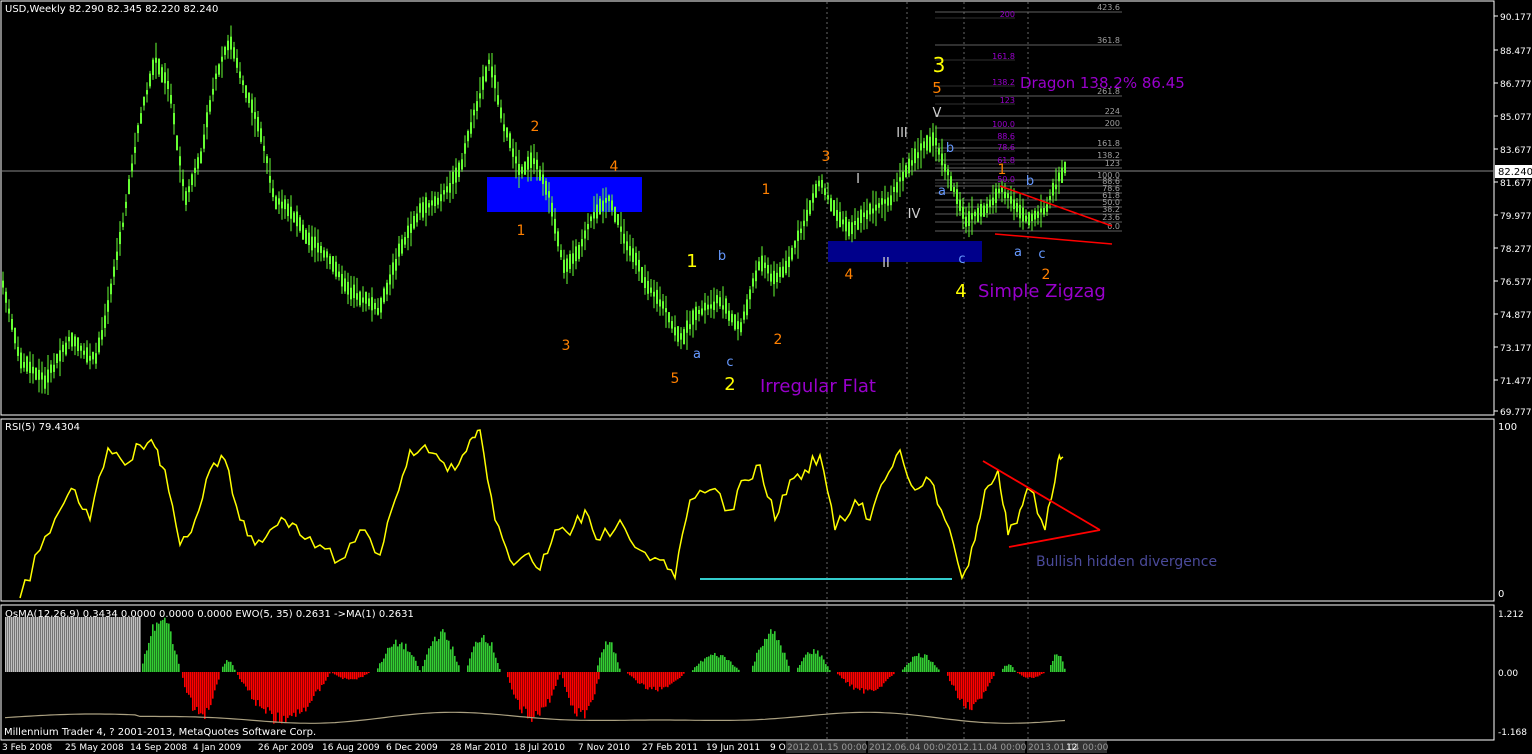 The height and width of the screenshot is (754, 1532). Describe the element at coordinates (849, 275) in the screenshot. I see `wave-label: 4` at that location.